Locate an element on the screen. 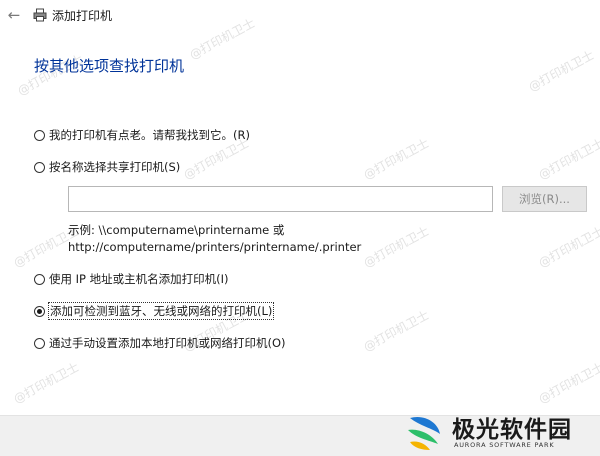 The height and width of the screenshot is (456, 600). option-bluetooth-wireless-network: 添加可检测到蓝牙、无线或网络的打印机(L) is located at coordinates (154, 311).